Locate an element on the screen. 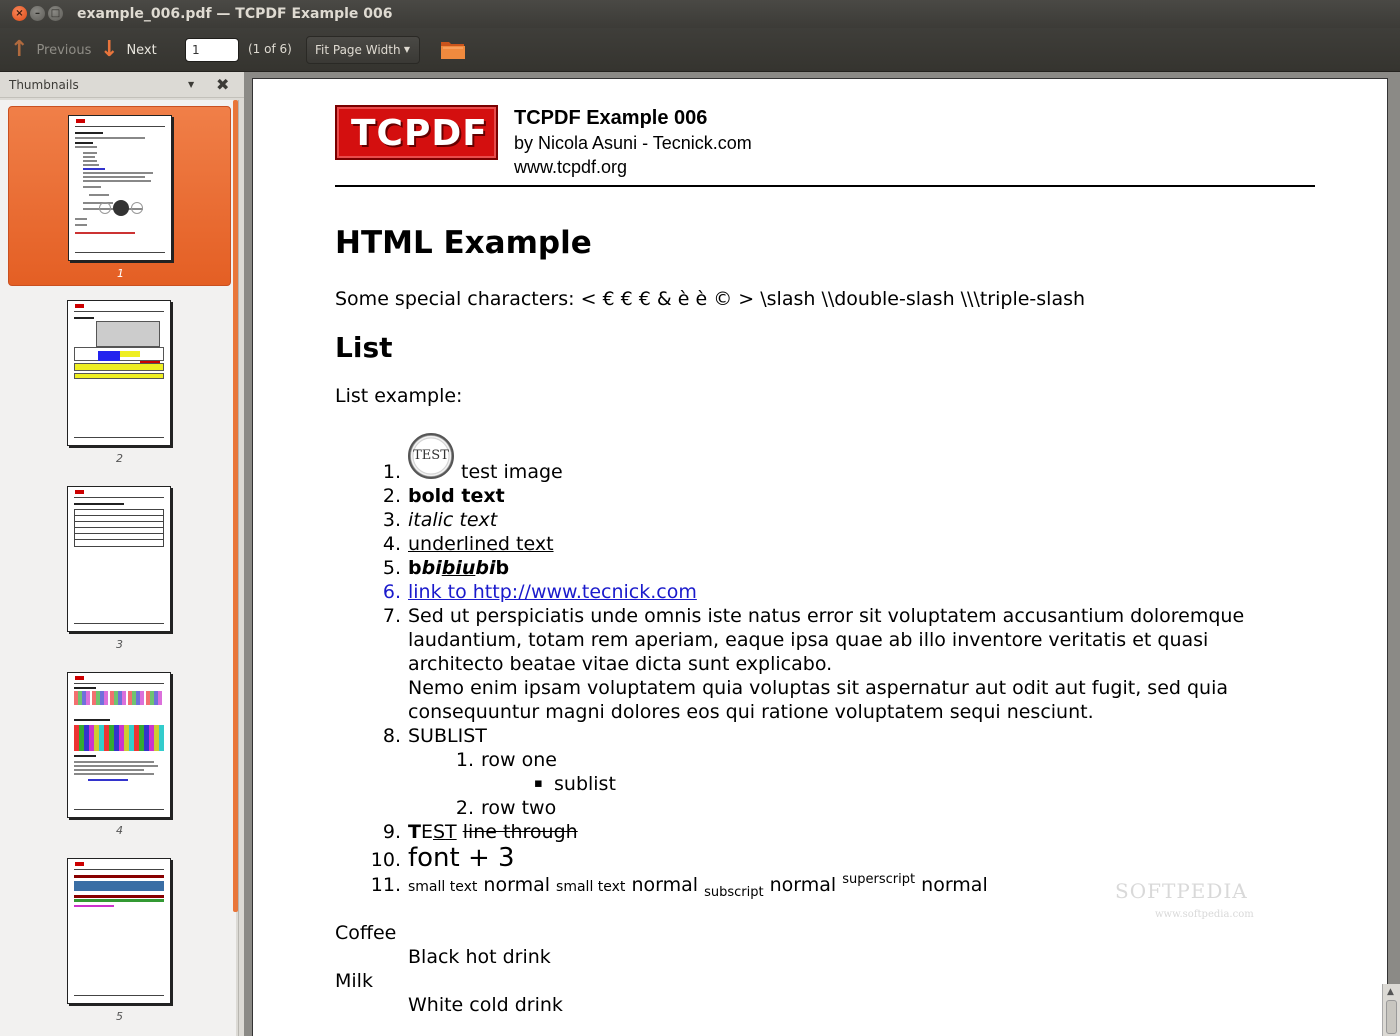 The height and width of the screenshot is (1036, 1400). list-item-text: bold text is located at coordinates (456, 496).